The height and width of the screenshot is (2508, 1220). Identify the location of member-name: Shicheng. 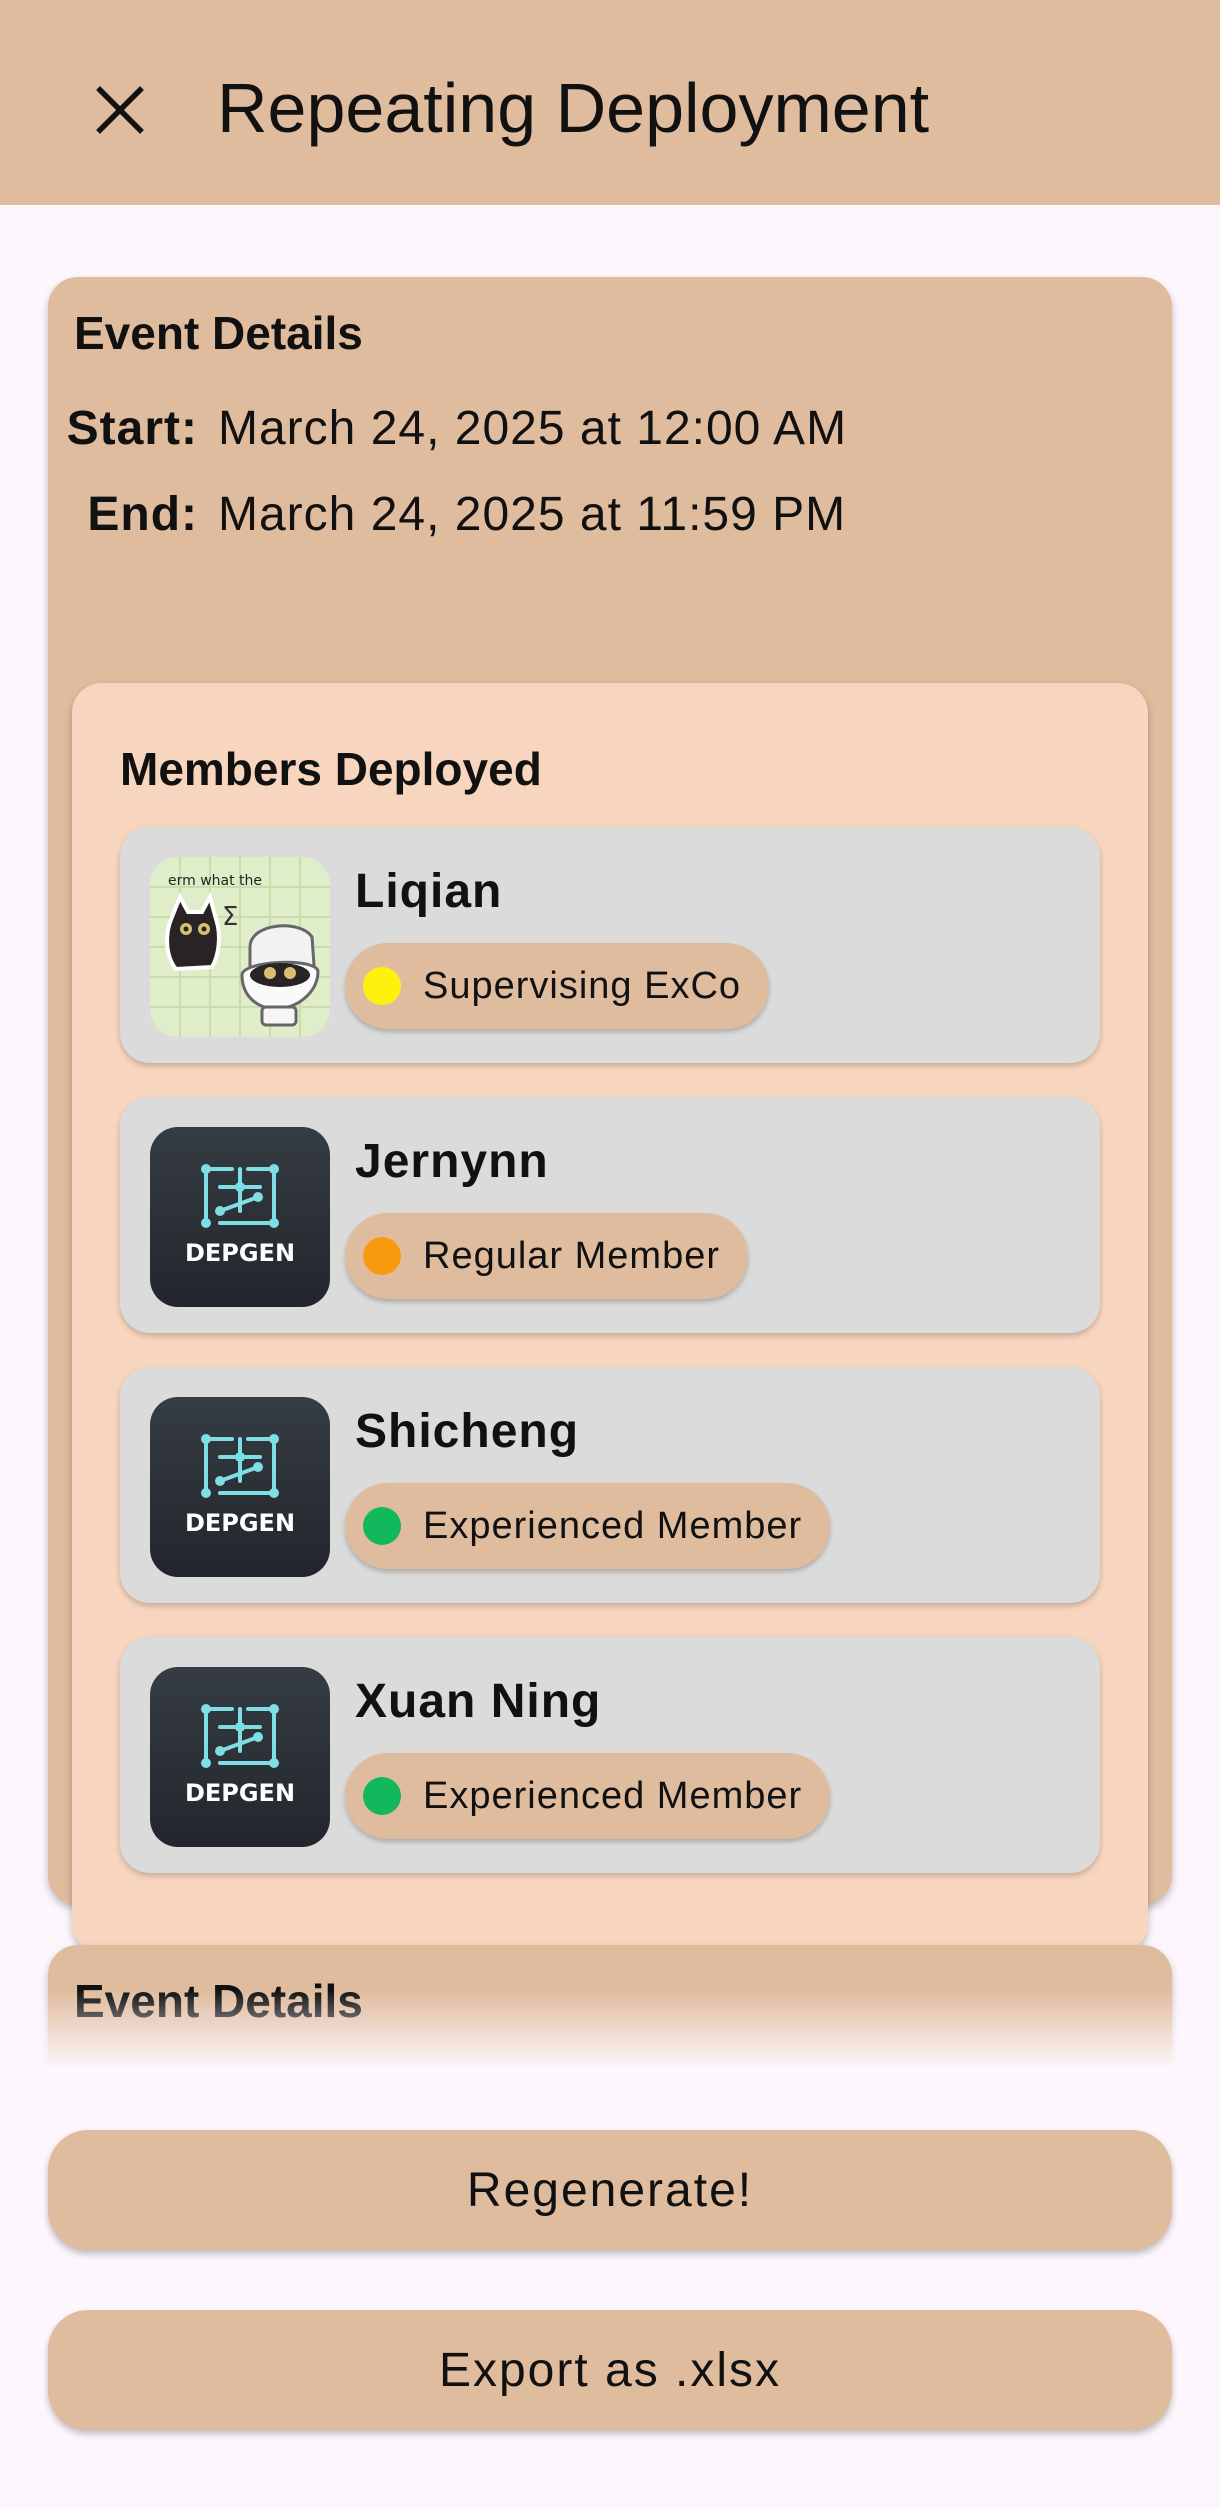
(467, 1431).